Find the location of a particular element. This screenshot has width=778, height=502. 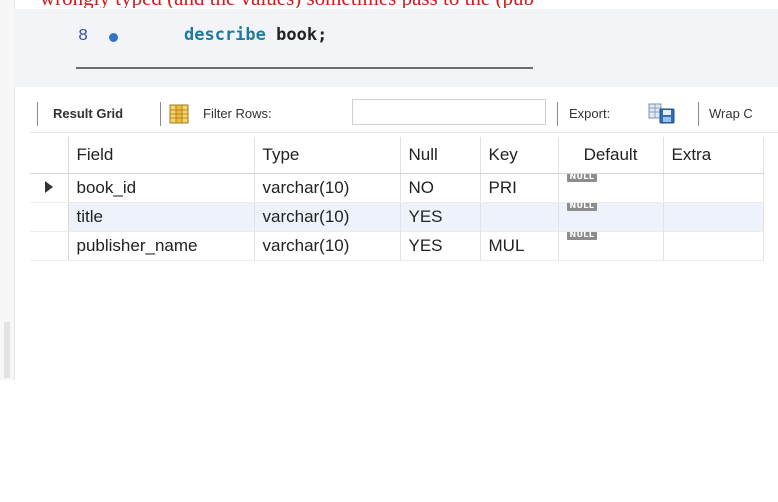

cell-key: MUL is located at coordinates (519, 246).